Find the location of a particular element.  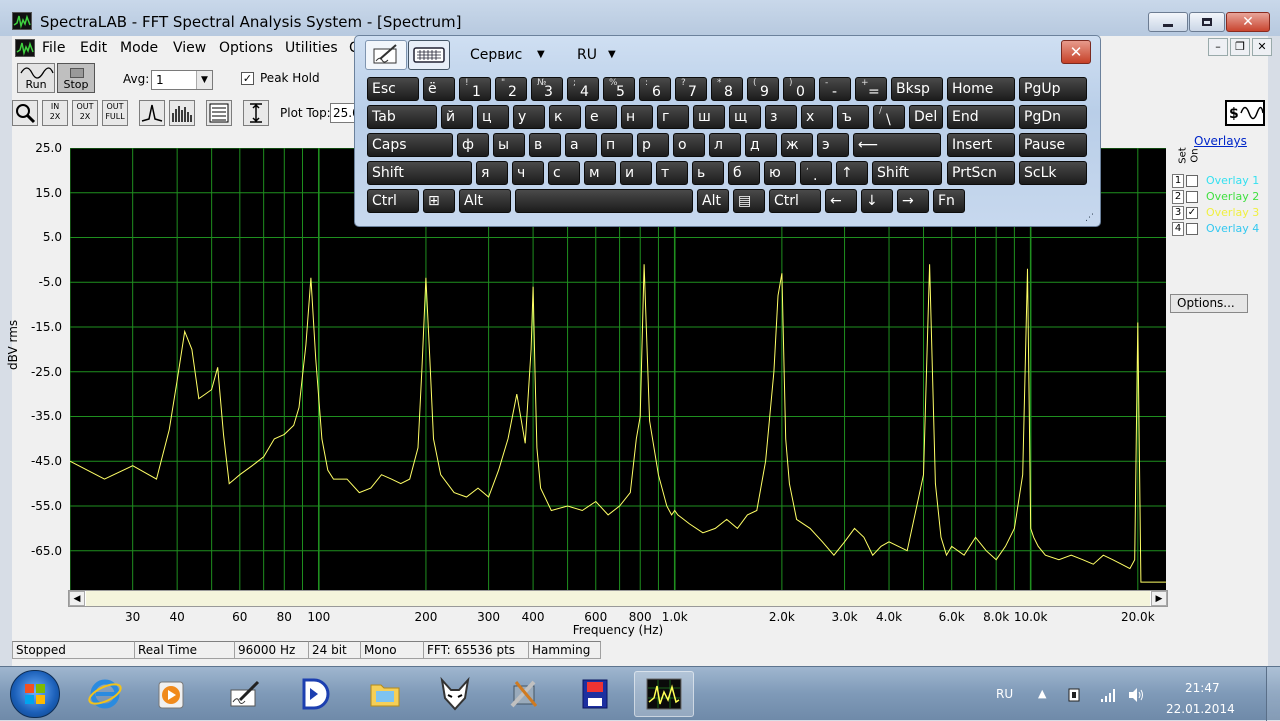

menu-file: File is located at coordinates (53, 48).